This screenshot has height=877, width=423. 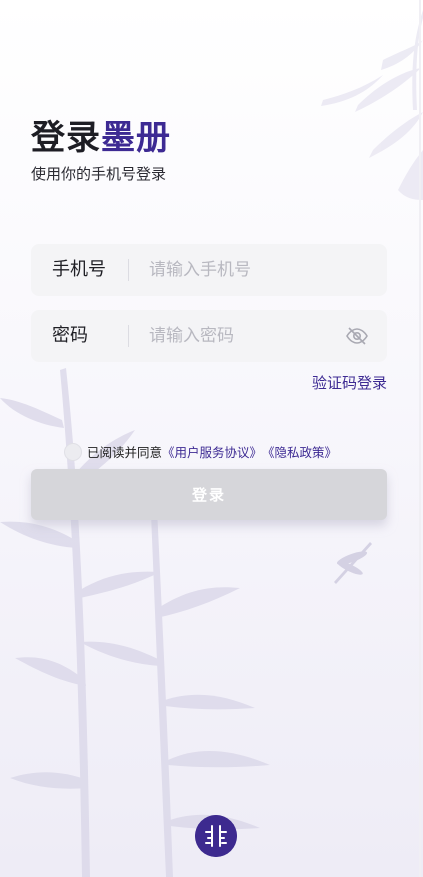 I want to click on title-login: 登录, so click(x=66, y=138).